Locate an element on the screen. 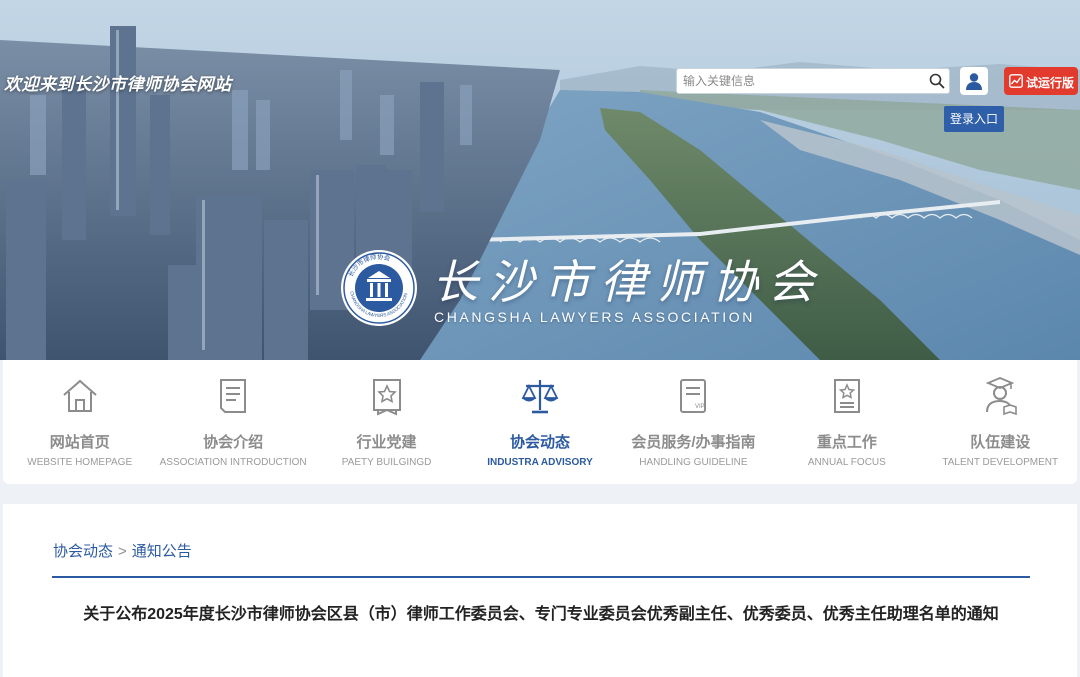 The image size is (1080, 677). nav-item-member-services: VIP 会员服务/办事指南 HANDLING GUIDELINE is located at coordinates (693, 422).